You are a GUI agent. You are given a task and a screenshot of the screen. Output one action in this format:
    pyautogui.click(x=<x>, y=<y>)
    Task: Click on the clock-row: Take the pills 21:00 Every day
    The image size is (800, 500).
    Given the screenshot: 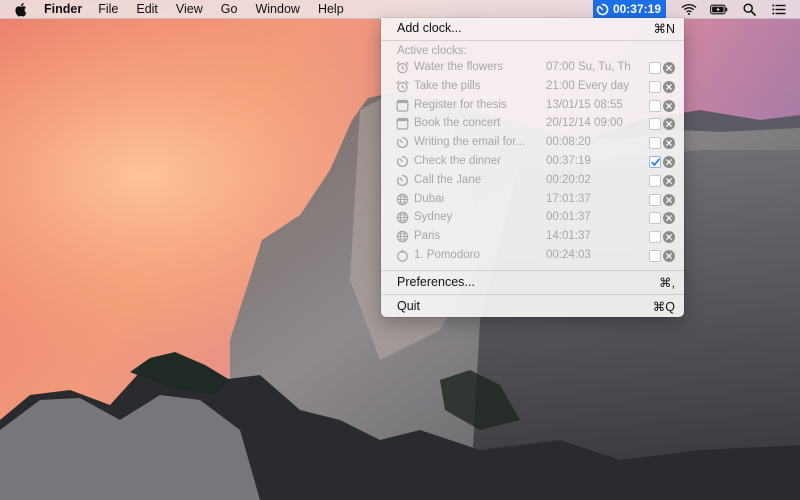 What is the action you would take?
    pyautogui.click(x=532, y=86)
    